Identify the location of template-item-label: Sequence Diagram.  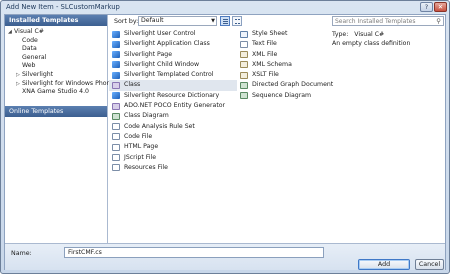
(282, 95).